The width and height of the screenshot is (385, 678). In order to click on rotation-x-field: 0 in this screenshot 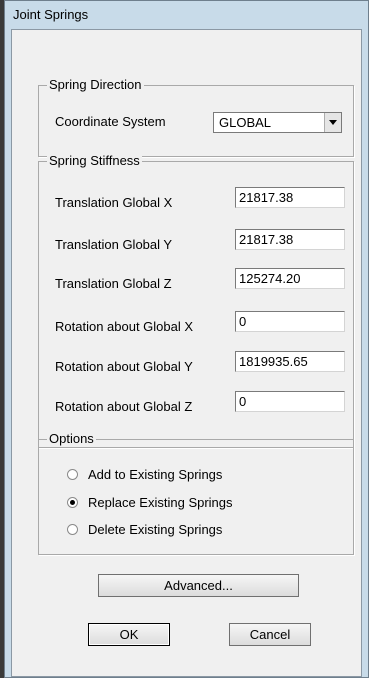, I will do `click(290, 321)`.